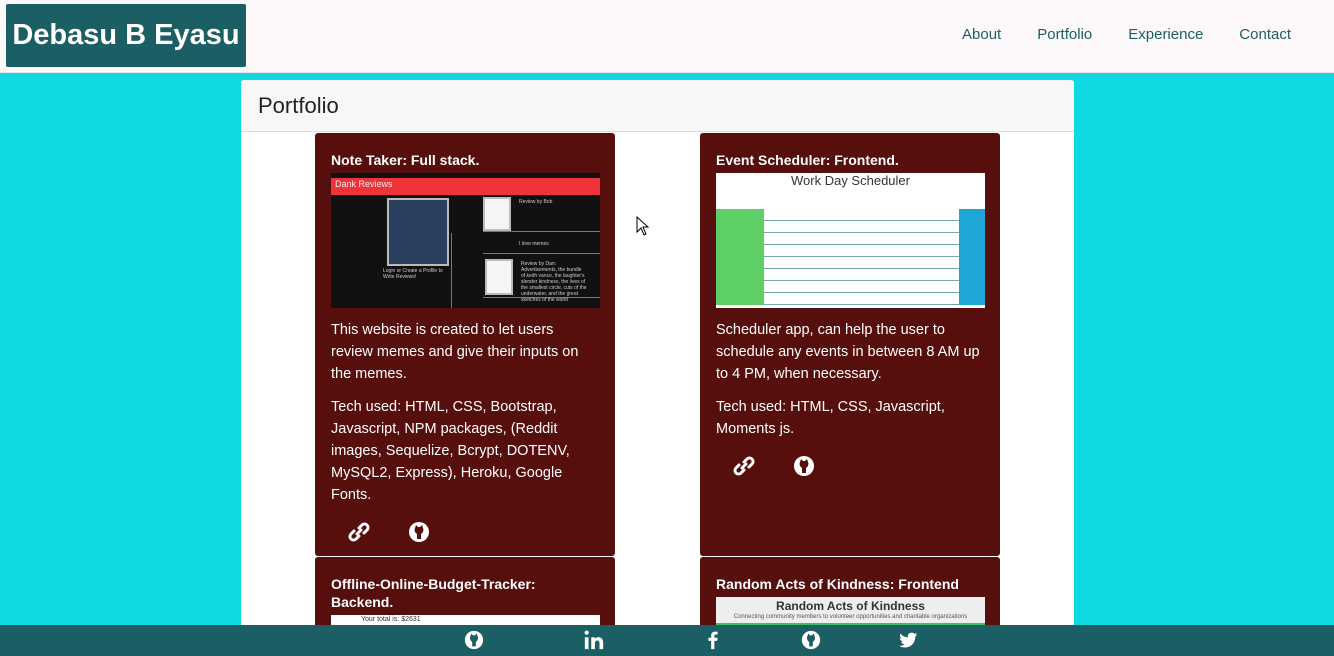 Image resolution: width=1334 pixels, height=656 pixels. What do you see at coordinates (1126, 34) in the screenshot?
I see `nav-menu: About Portfolio Experience Contact` at bounding box center [1126, 34].